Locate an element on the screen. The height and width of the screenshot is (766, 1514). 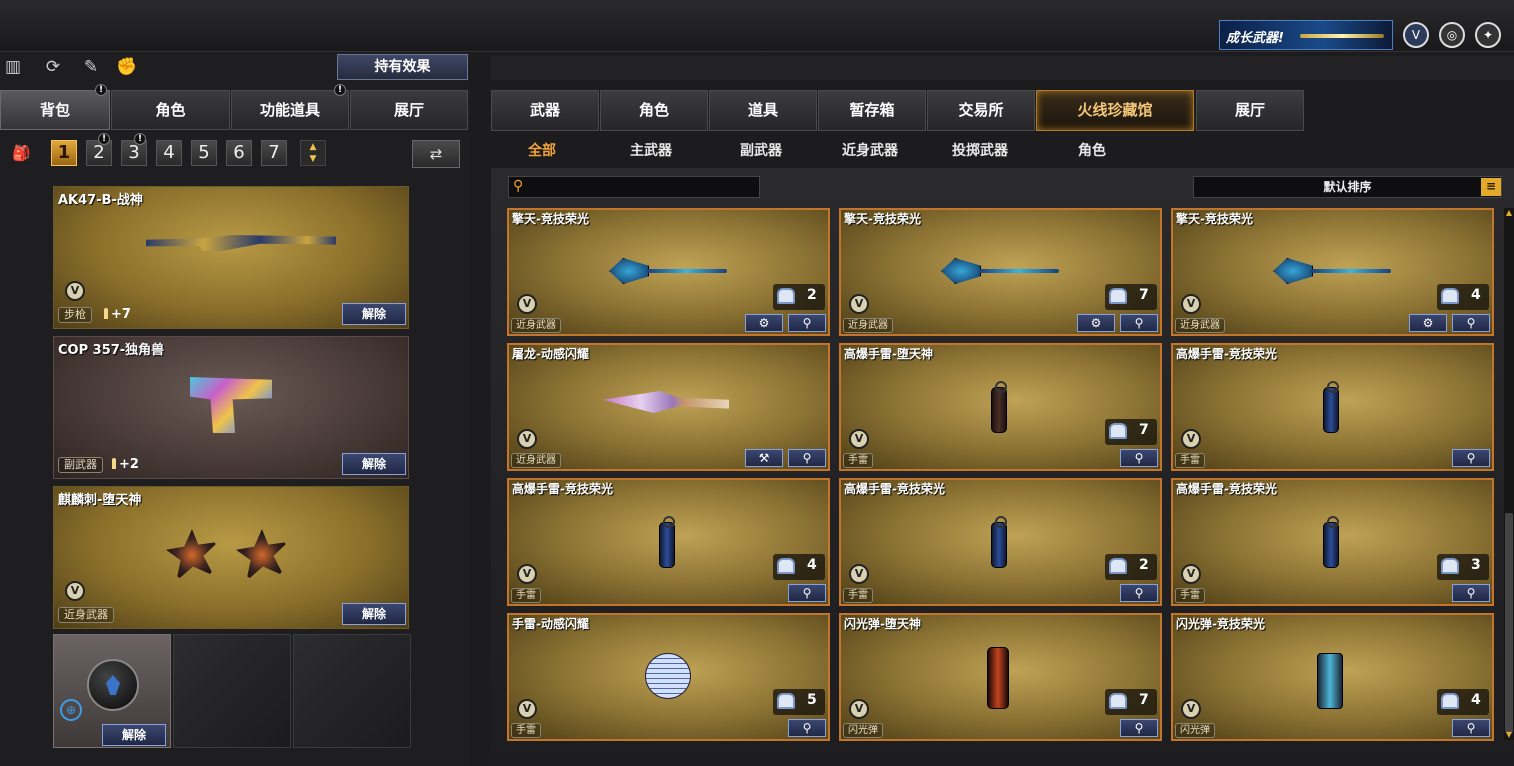
item-name: 高爆手雷-竞技荣光 is located at coordinates (1226, 489).